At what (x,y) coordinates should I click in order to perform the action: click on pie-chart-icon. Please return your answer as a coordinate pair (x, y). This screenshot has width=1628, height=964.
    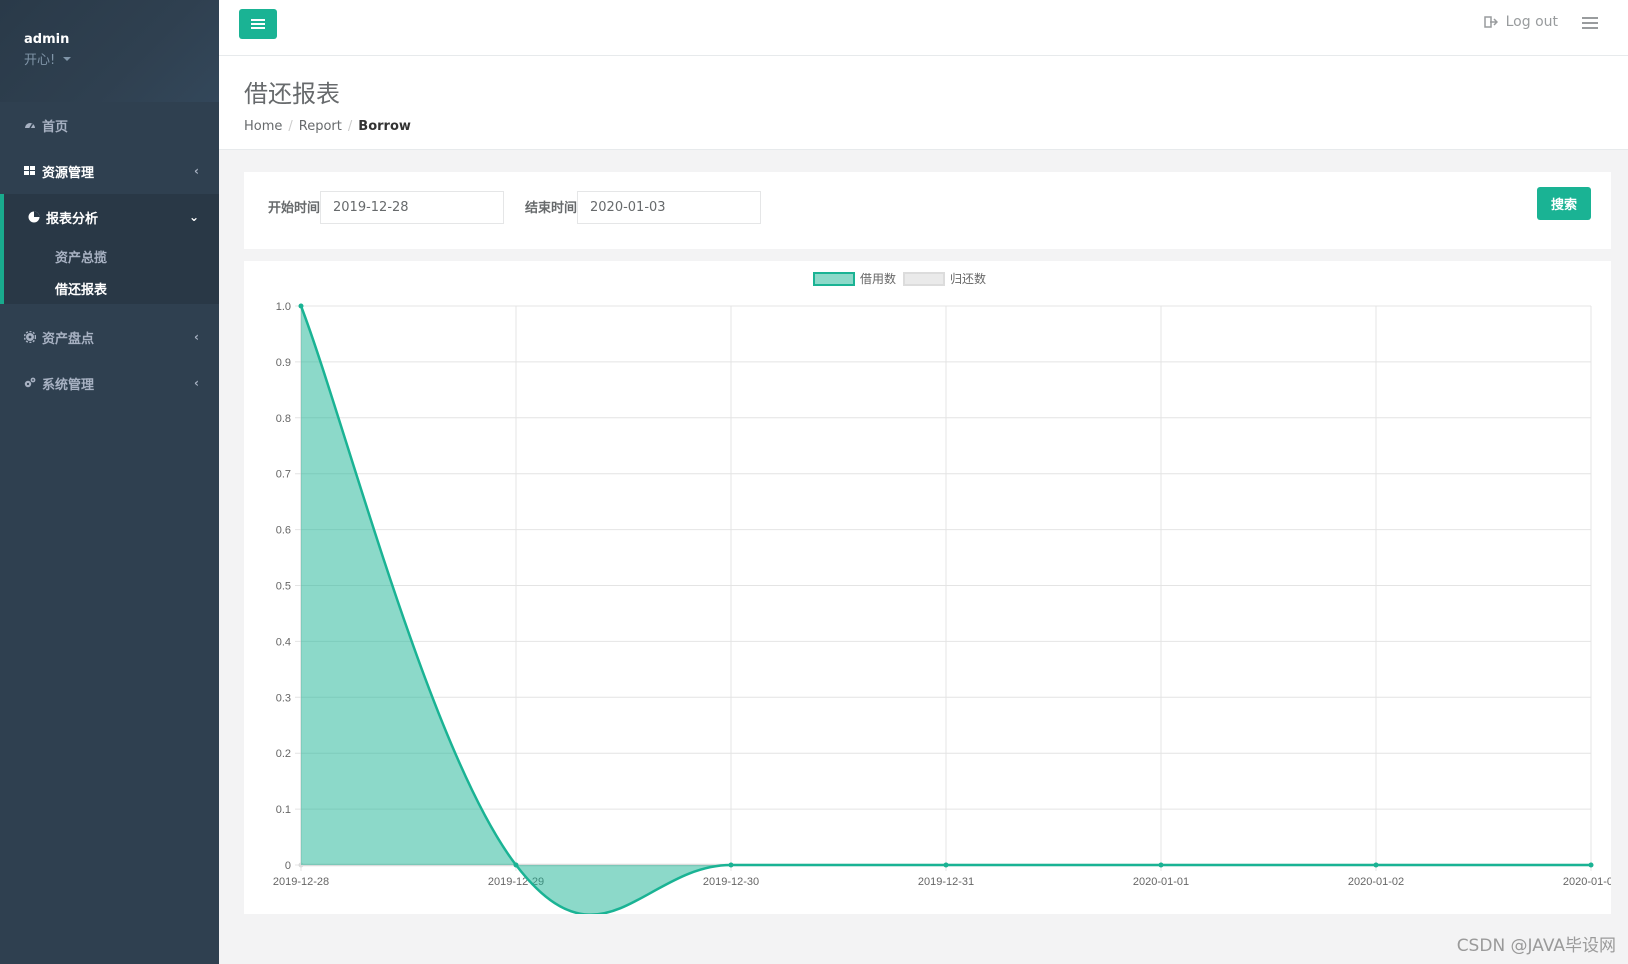
    Looking at the image, I should click on (34, 217).